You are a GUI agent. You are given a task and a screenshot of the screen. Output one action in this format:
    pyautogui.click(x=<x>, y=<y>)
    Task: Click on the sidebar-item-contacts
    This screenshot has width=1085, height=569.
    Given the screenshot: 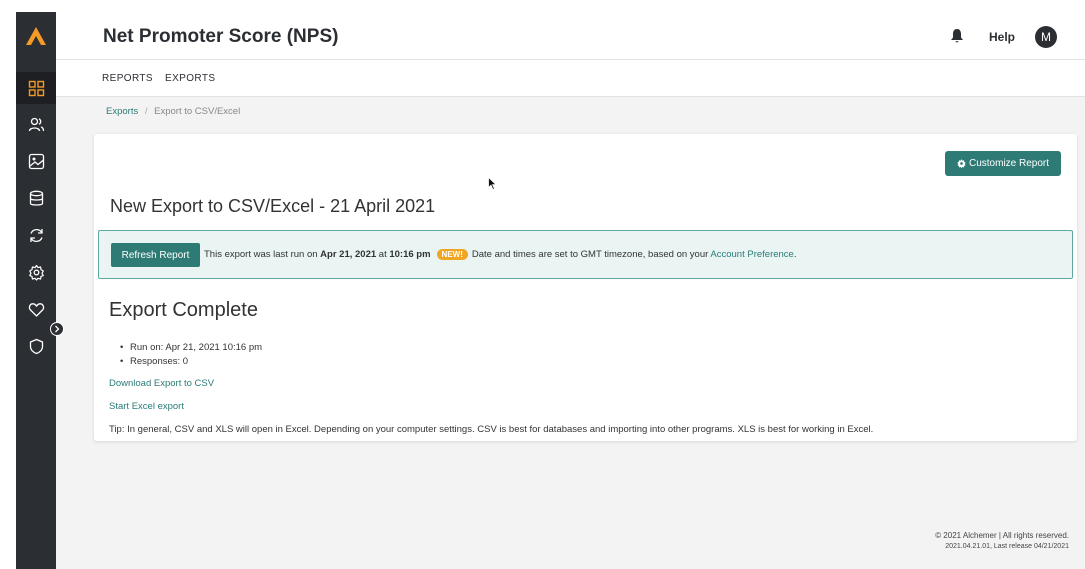 What is the action you would take?
    pyautogui.click(x=36, y=124)
    